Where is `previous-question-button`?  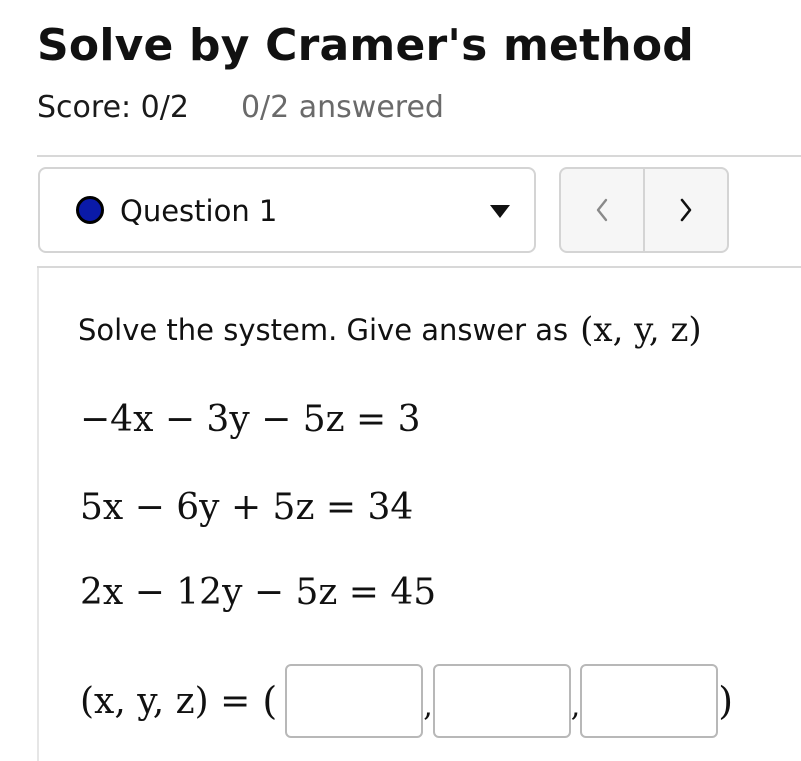
previous-question-button is located at coordinates (603, 210).